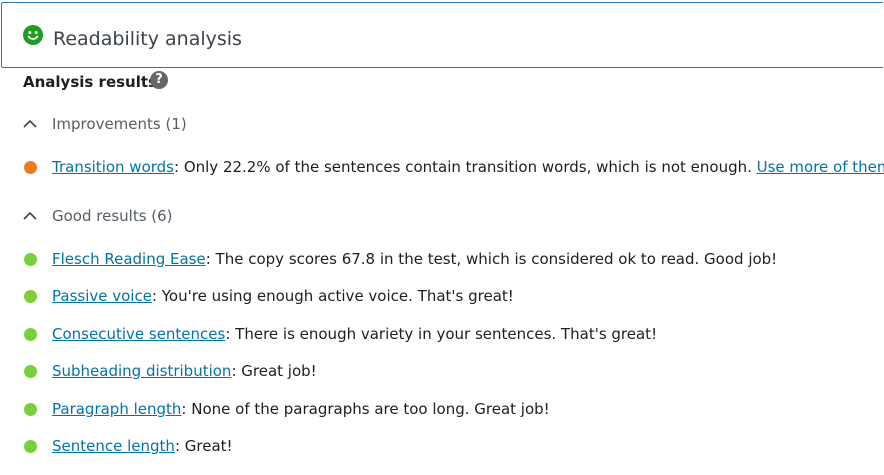 The height and width of the screenshot is (475, 884). I want to click on item-text: Sentence length: Great!, so click(142, 446).